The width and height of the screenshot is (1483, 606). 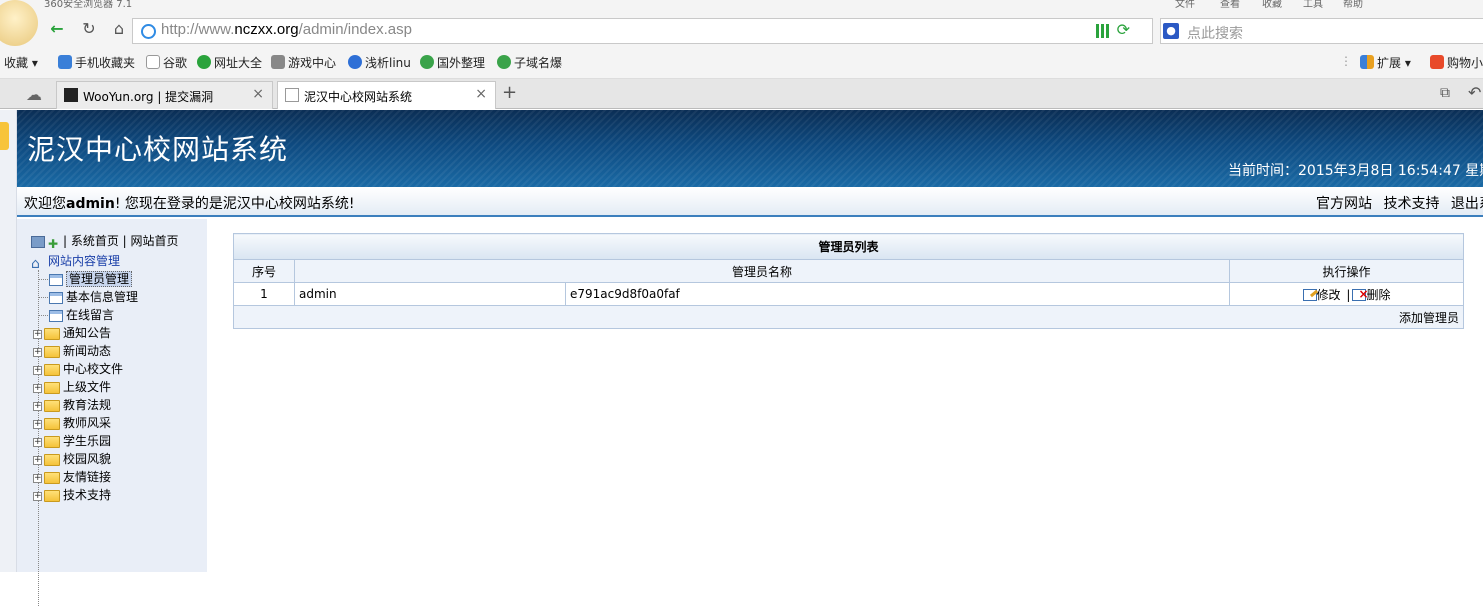 I want to click on tab-wooyun: WooYun.org | 提交漏洞 ×, so click(x=164, y=95).